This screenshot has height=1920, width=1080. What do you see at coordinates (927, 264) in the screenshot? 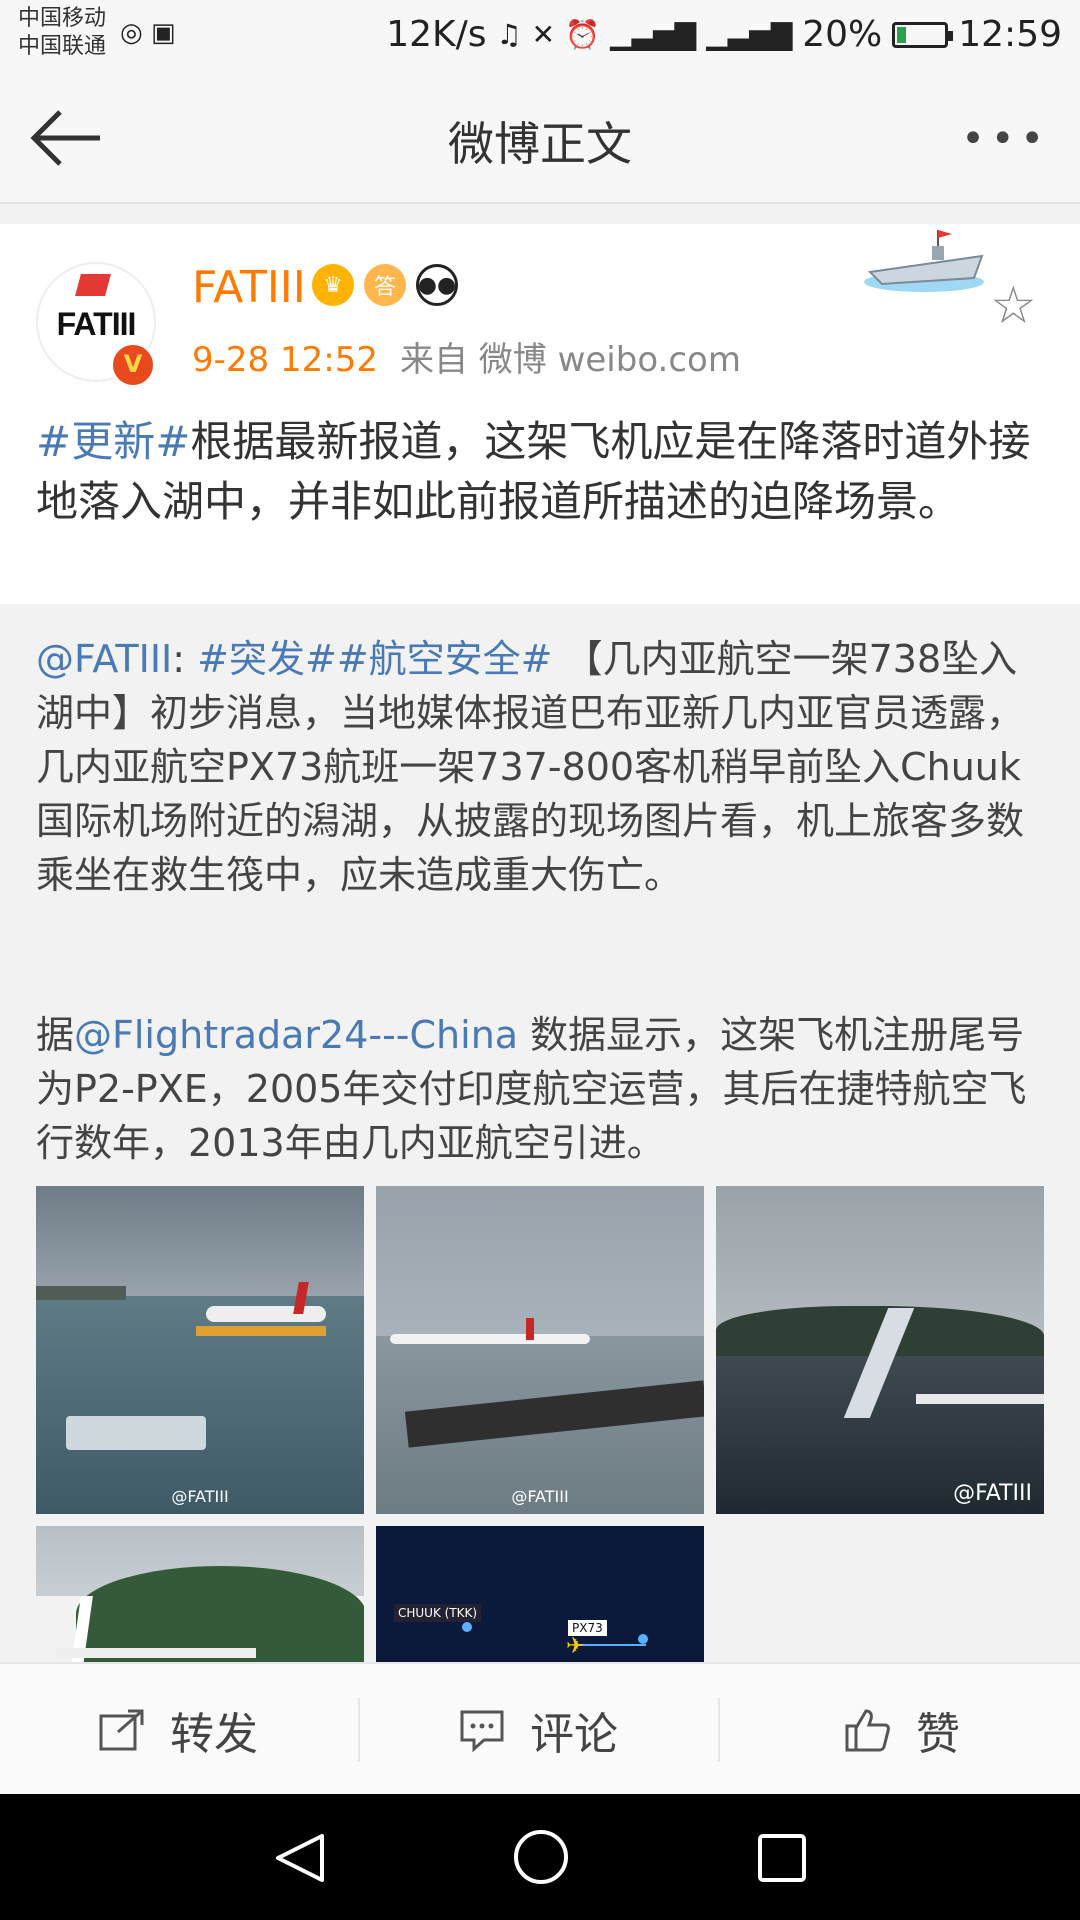
I see `aircraft-carrier-decoration-icon` at bounding box center [927, 264].